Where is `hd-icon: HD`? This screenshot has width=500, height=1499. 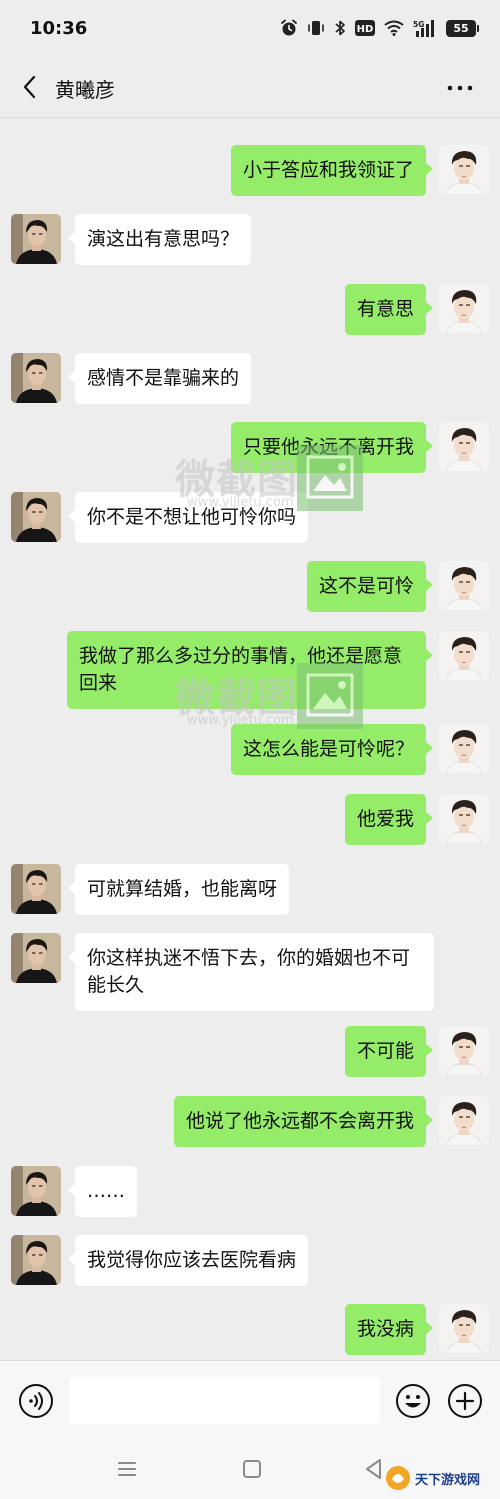
hd-icon: HD is located at coordinates (365, 28).